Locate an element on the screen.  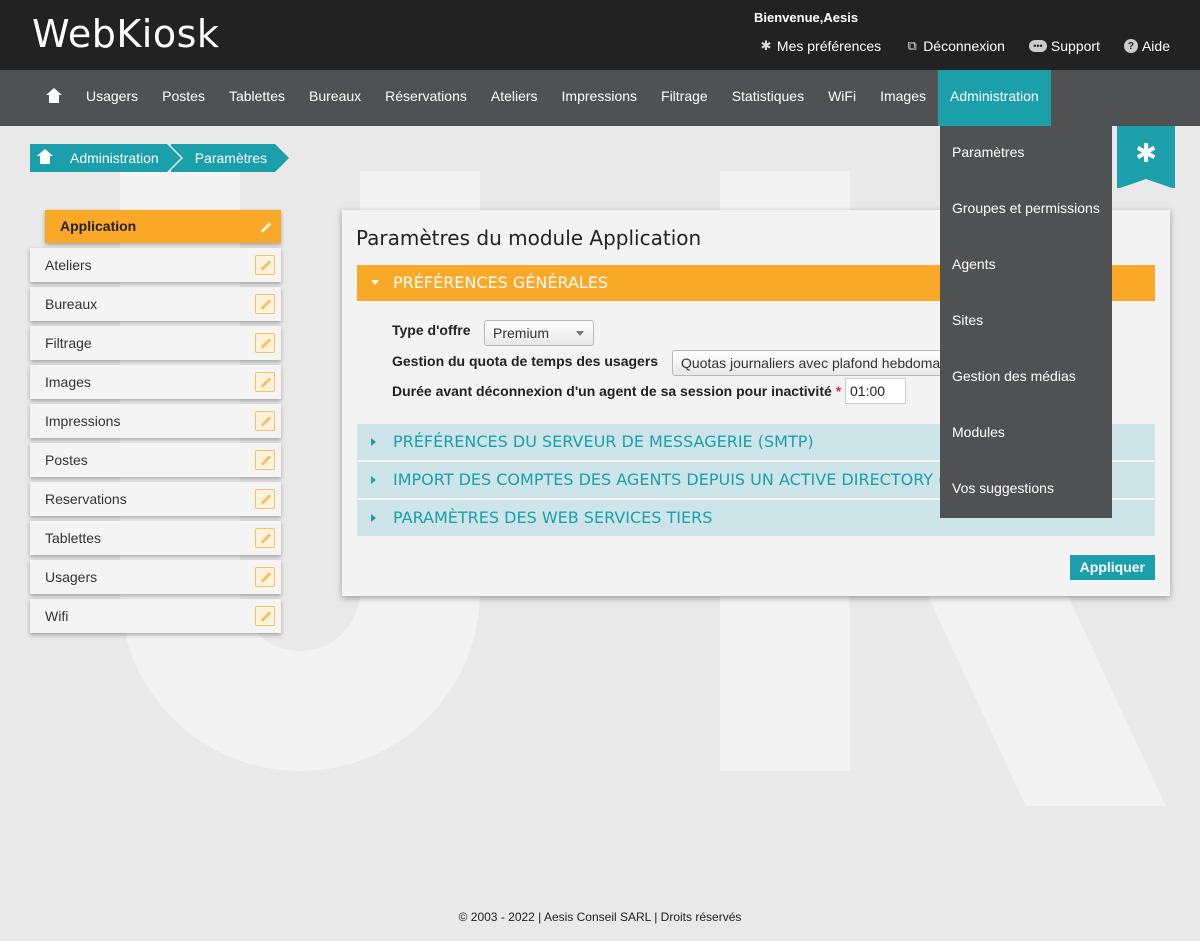
dropdown-item-agents: Agents is located at coordinates (1026, 266).